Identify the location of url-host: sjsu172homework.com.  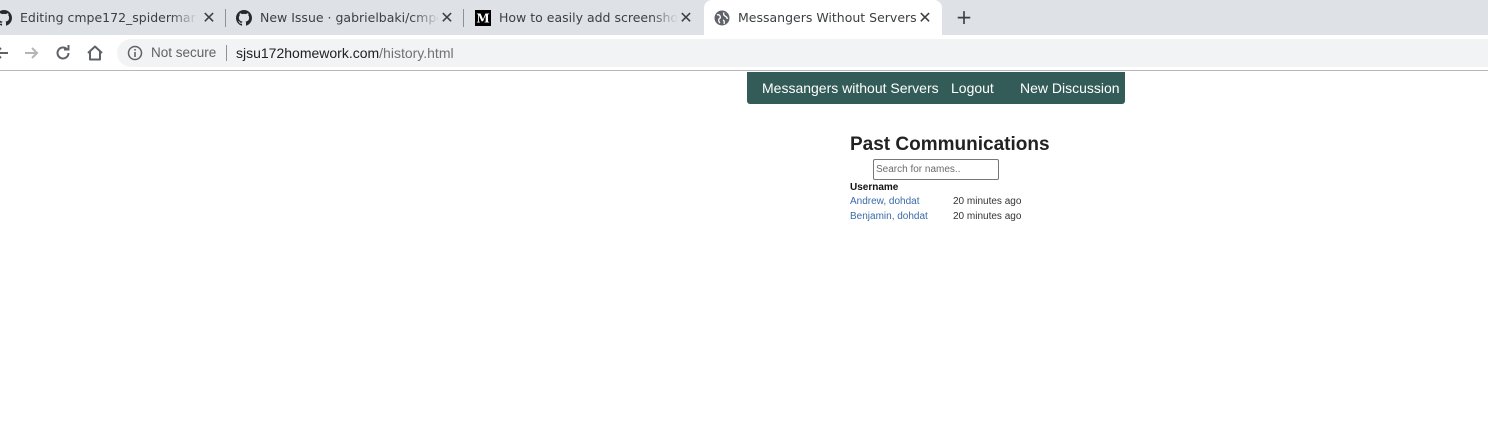
(308, 53).